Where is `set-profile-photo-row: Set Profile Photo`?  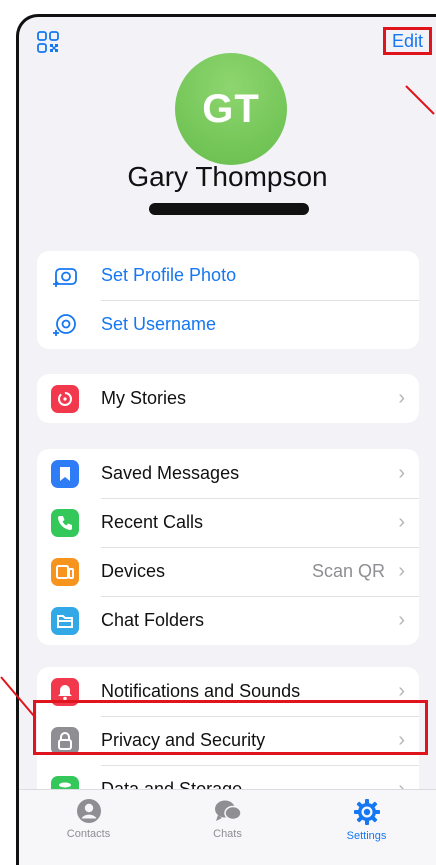 set-profile-photo-row: Set Profile Photo is located at coordinates (228, 275).